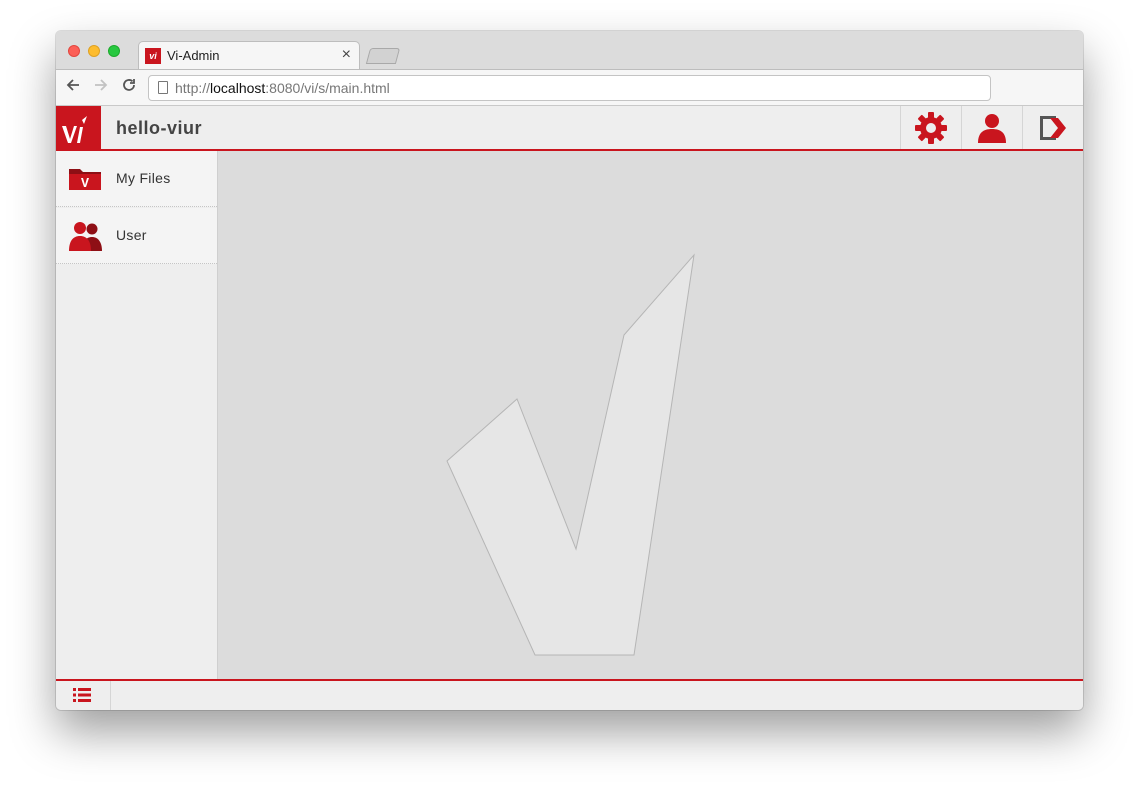 The height and width of the screenshot is (790, 1139). I want to click on reload-icon, so click(129, 87).